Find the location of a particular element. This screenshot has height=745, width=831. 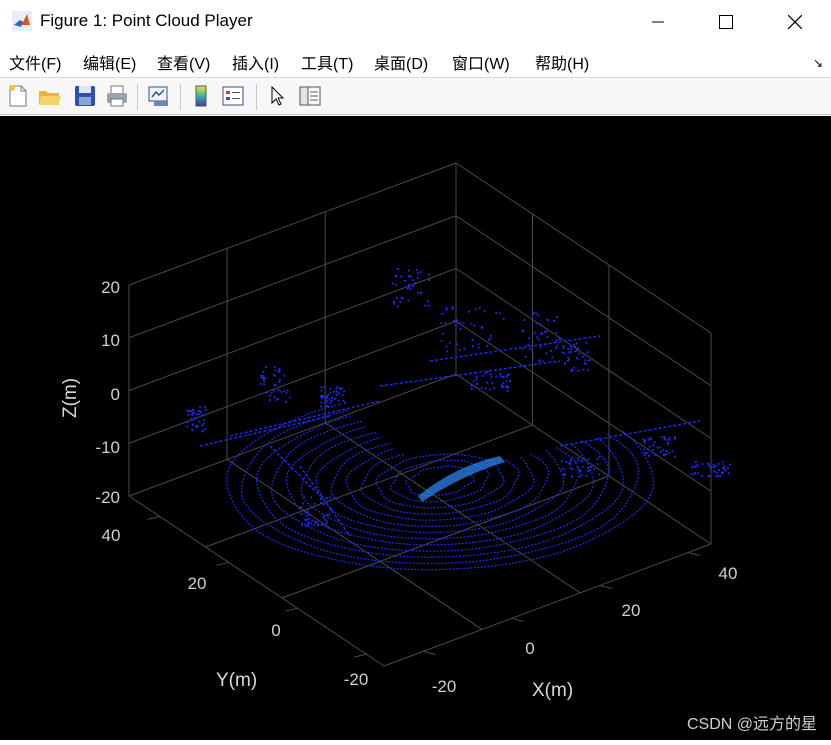

insert-legend-icon is located at coordinates (233, 96).